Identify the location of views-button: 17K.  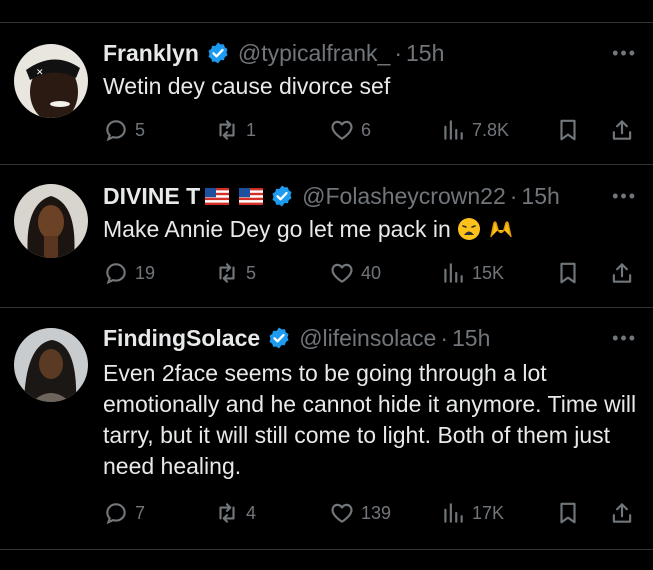
(472, 513).